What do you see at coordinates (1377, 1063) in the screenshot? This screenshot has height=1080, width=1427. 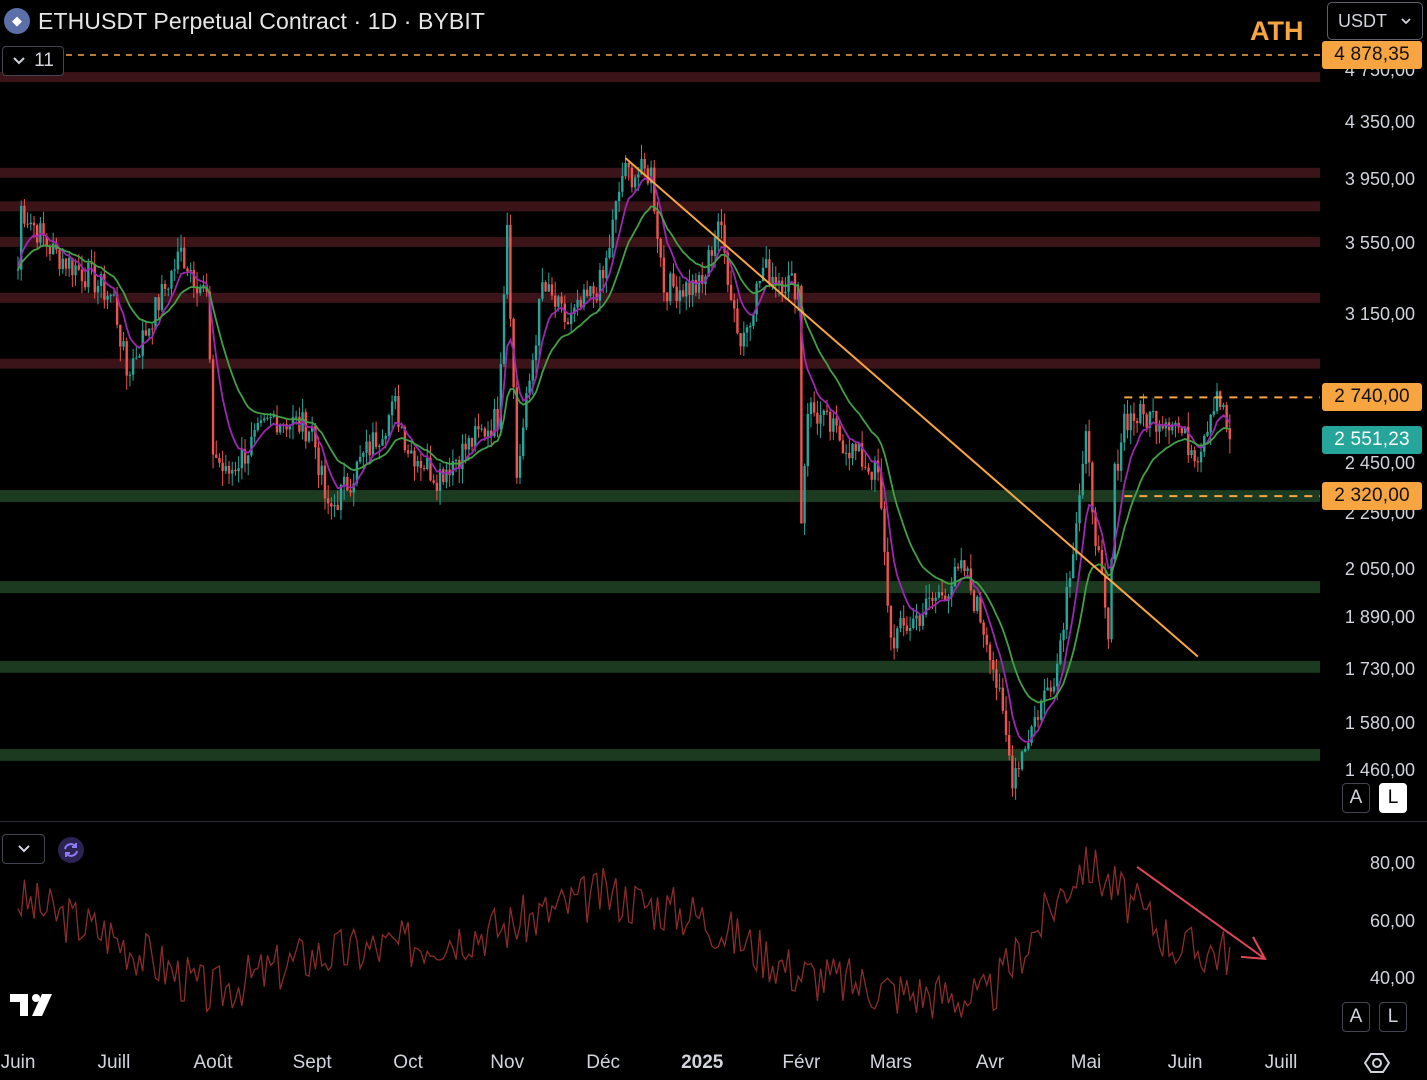 I see `settings-icon` at bounding box center [1377, 1063].